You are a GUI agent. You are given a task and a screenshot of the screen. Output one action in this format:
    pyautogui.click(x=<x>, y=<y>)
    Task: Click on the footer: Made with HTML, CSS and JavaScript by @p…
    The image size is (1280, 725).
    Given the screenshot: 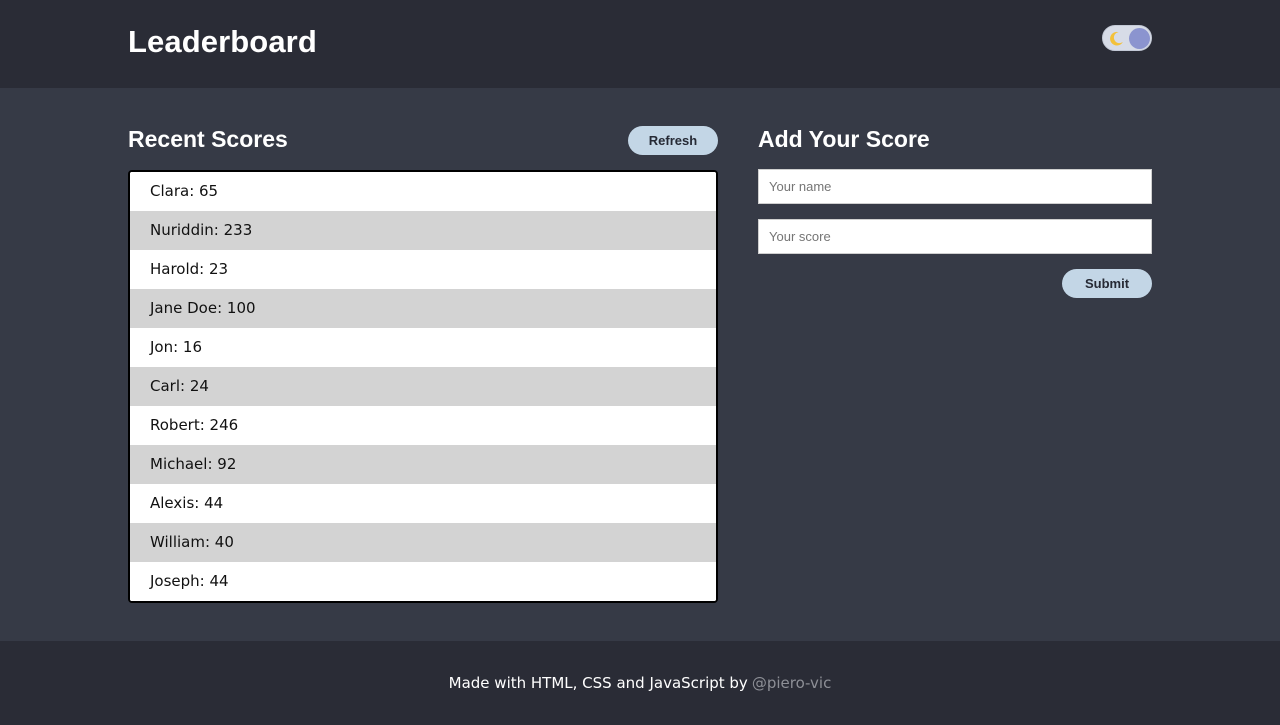 What is the action you would take?
    pyautogui.click(x=640, y=683)
    